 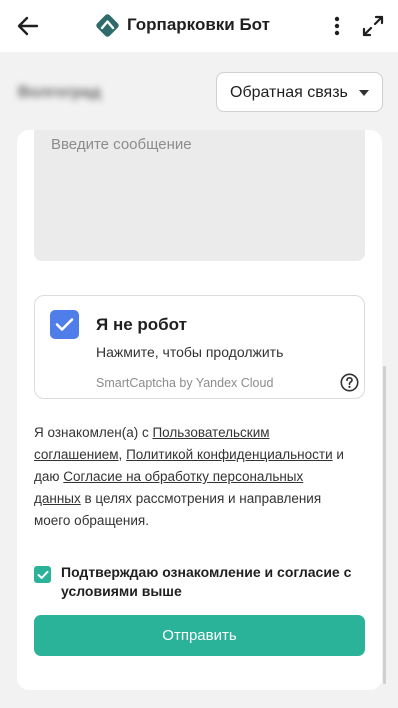 What do you see at coordinates (93, 432) in the screenshot?
I see `consent-text-part: Я ознакомлен(а) с` at bounding box center [93, 432].